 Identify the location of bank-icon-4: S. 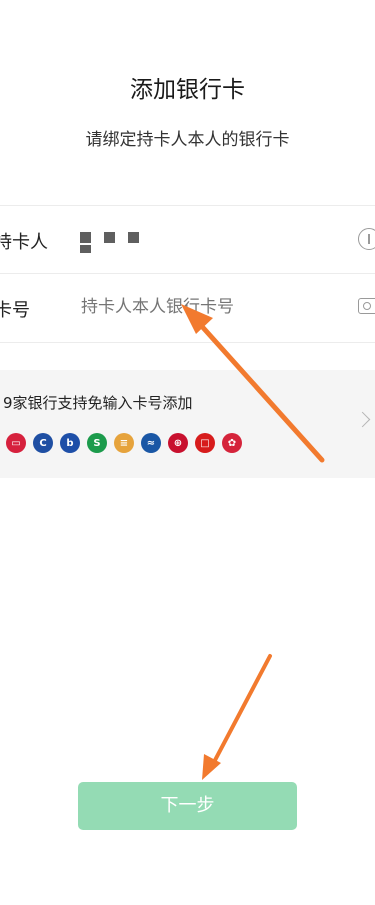
(97, 443).